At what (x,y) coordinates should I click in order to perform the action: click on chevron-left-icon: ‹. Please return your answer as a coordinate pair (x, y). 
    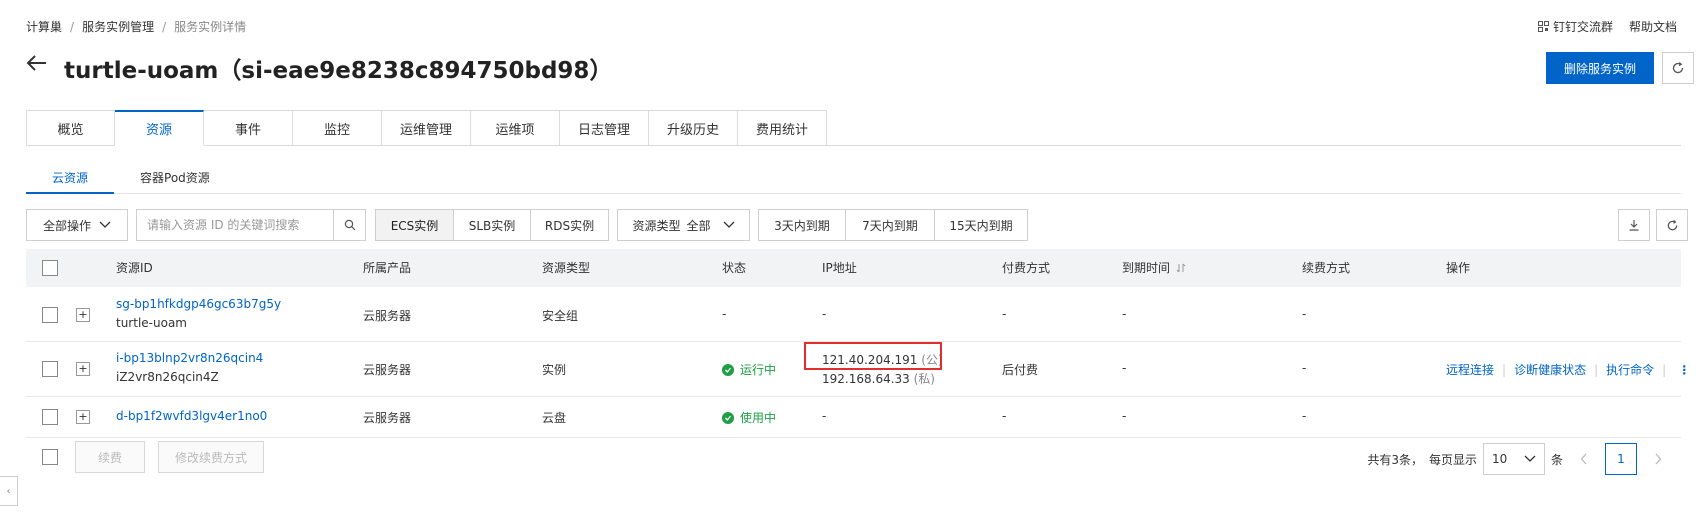
    Looking at the image, I should click on (8, 491).